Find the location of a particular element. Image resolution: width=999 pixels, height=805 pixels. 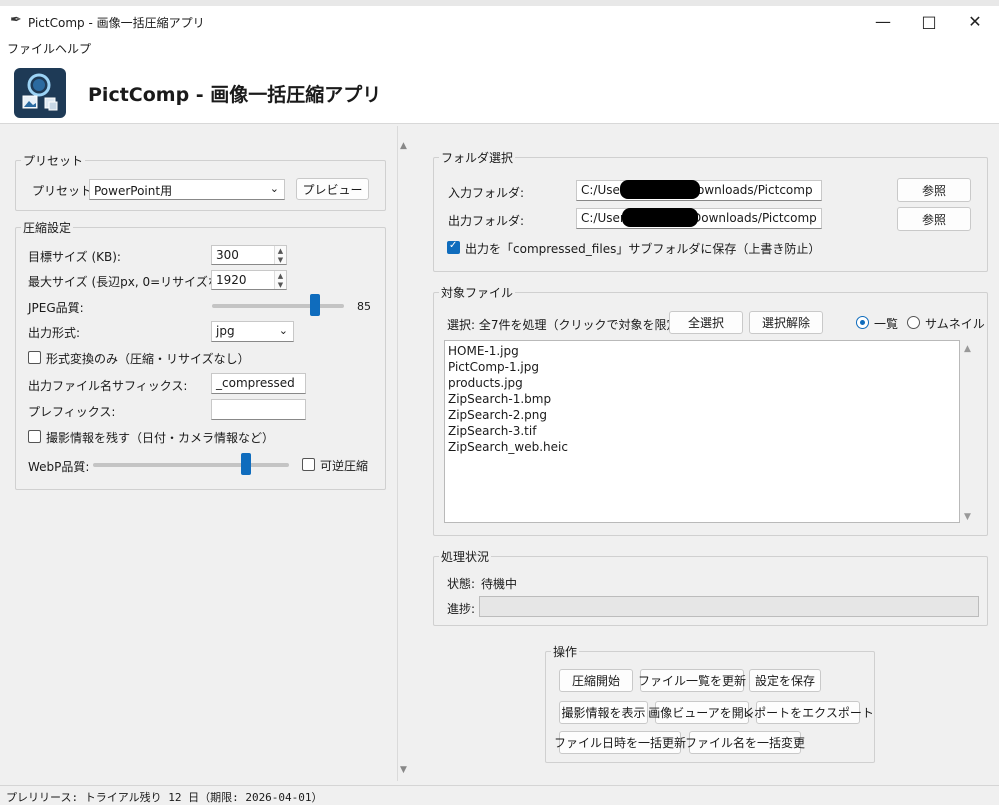

menu-bar: ファイル ヘルプ is located at coordinates (499, 48).